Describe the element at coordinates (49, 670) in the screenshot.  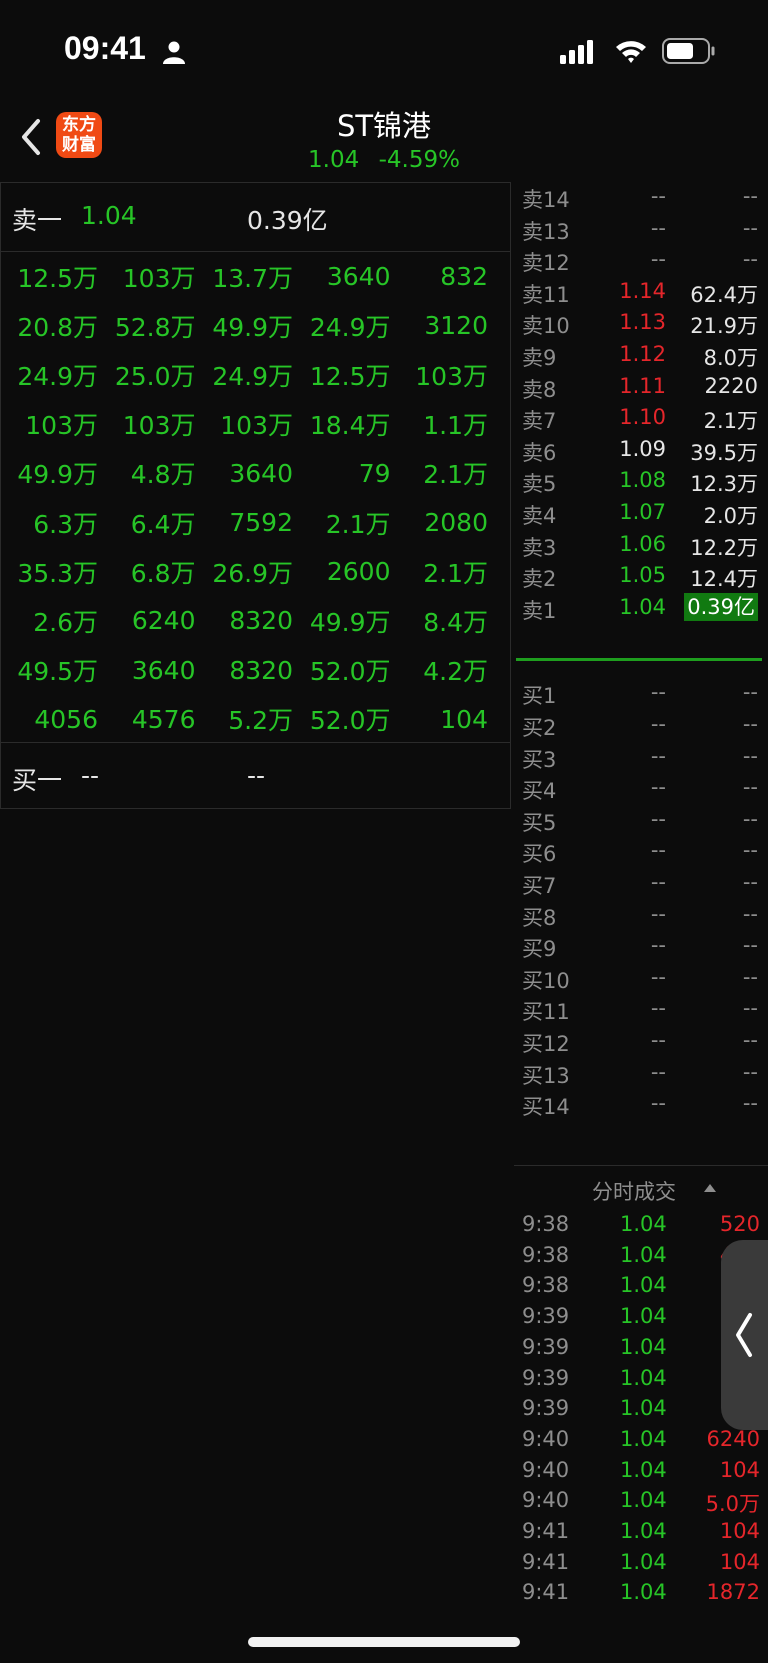
I see `queue-volume-cell: 49.5万` at that location.